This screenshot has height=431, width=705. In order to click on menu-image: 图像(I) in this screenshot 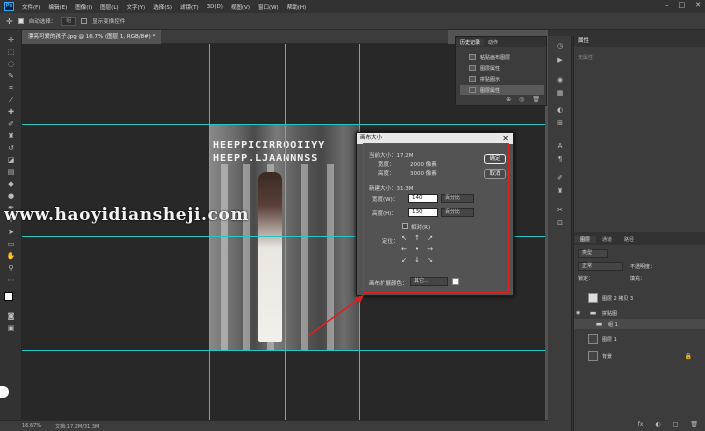, I will do `click(83, 7)`.